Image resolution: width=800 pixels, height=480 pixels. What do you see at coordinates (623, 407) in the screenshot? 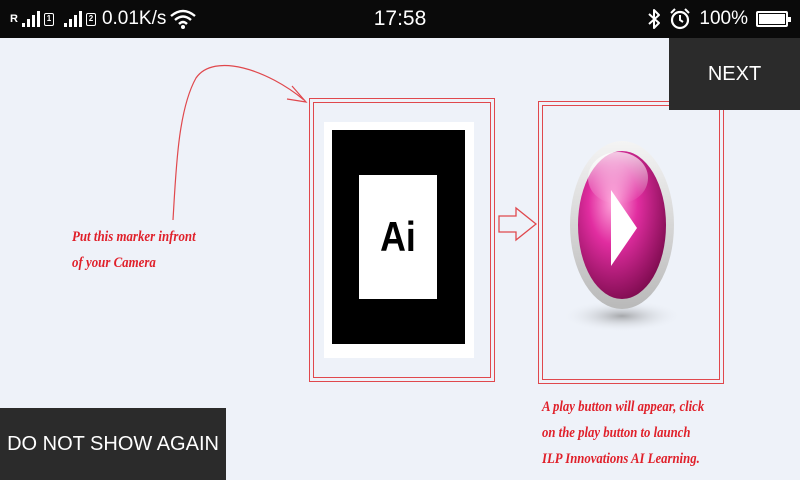
I see `caption-line: A play button will appear, click` at bounding box center [623, 407].